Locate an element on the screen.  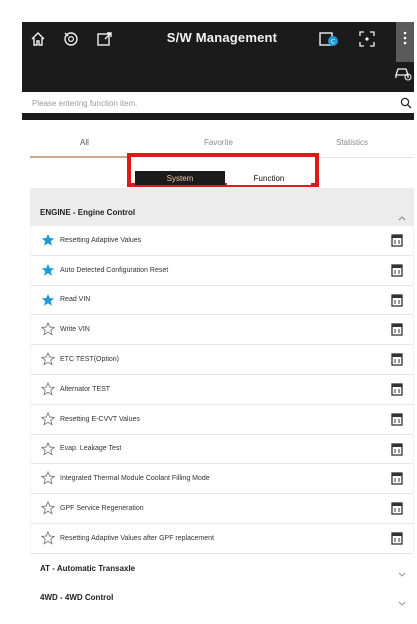
page-title: S/W Management is located at coordinates (222, 37).